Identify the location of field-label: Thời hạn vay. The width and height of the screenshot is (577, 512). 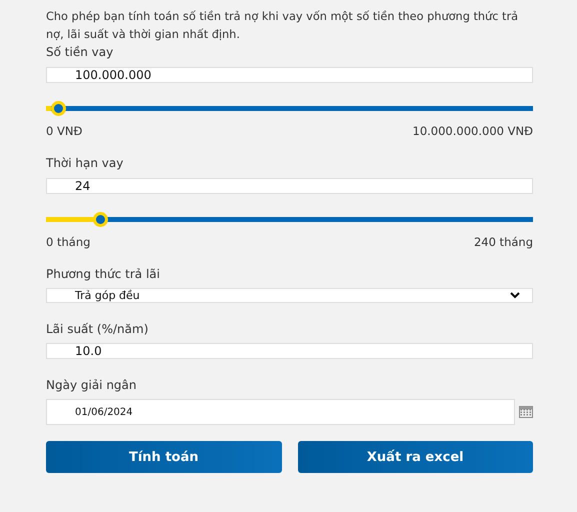
(85, 163).